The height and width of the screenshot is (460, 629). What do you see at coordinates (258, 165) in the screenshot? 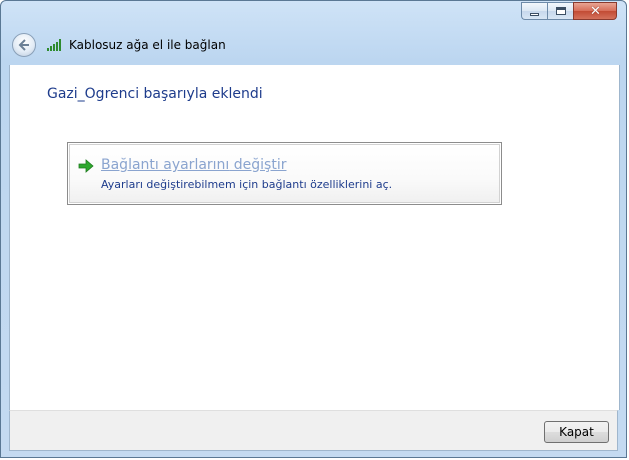
I see `command-link-title-rest: değiştir` at bounding box center [258, 165].